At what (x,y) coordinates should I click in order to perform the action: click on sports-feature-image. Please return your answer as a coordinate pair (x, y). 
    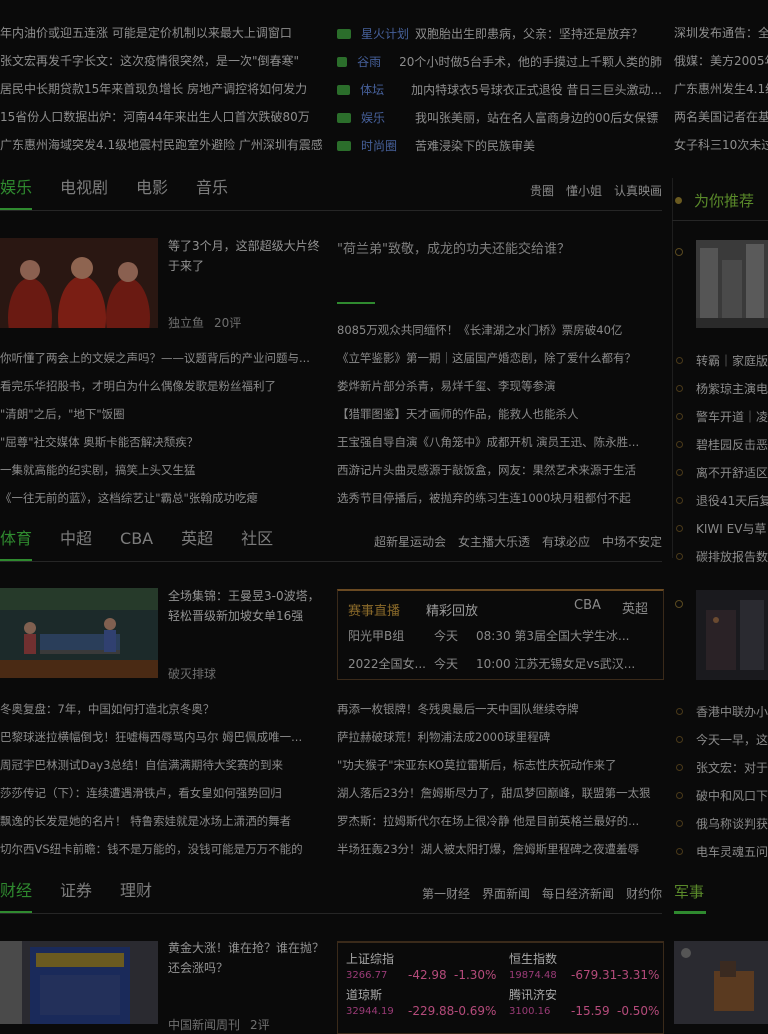
    Looking at the image, I should click on (79, 633).